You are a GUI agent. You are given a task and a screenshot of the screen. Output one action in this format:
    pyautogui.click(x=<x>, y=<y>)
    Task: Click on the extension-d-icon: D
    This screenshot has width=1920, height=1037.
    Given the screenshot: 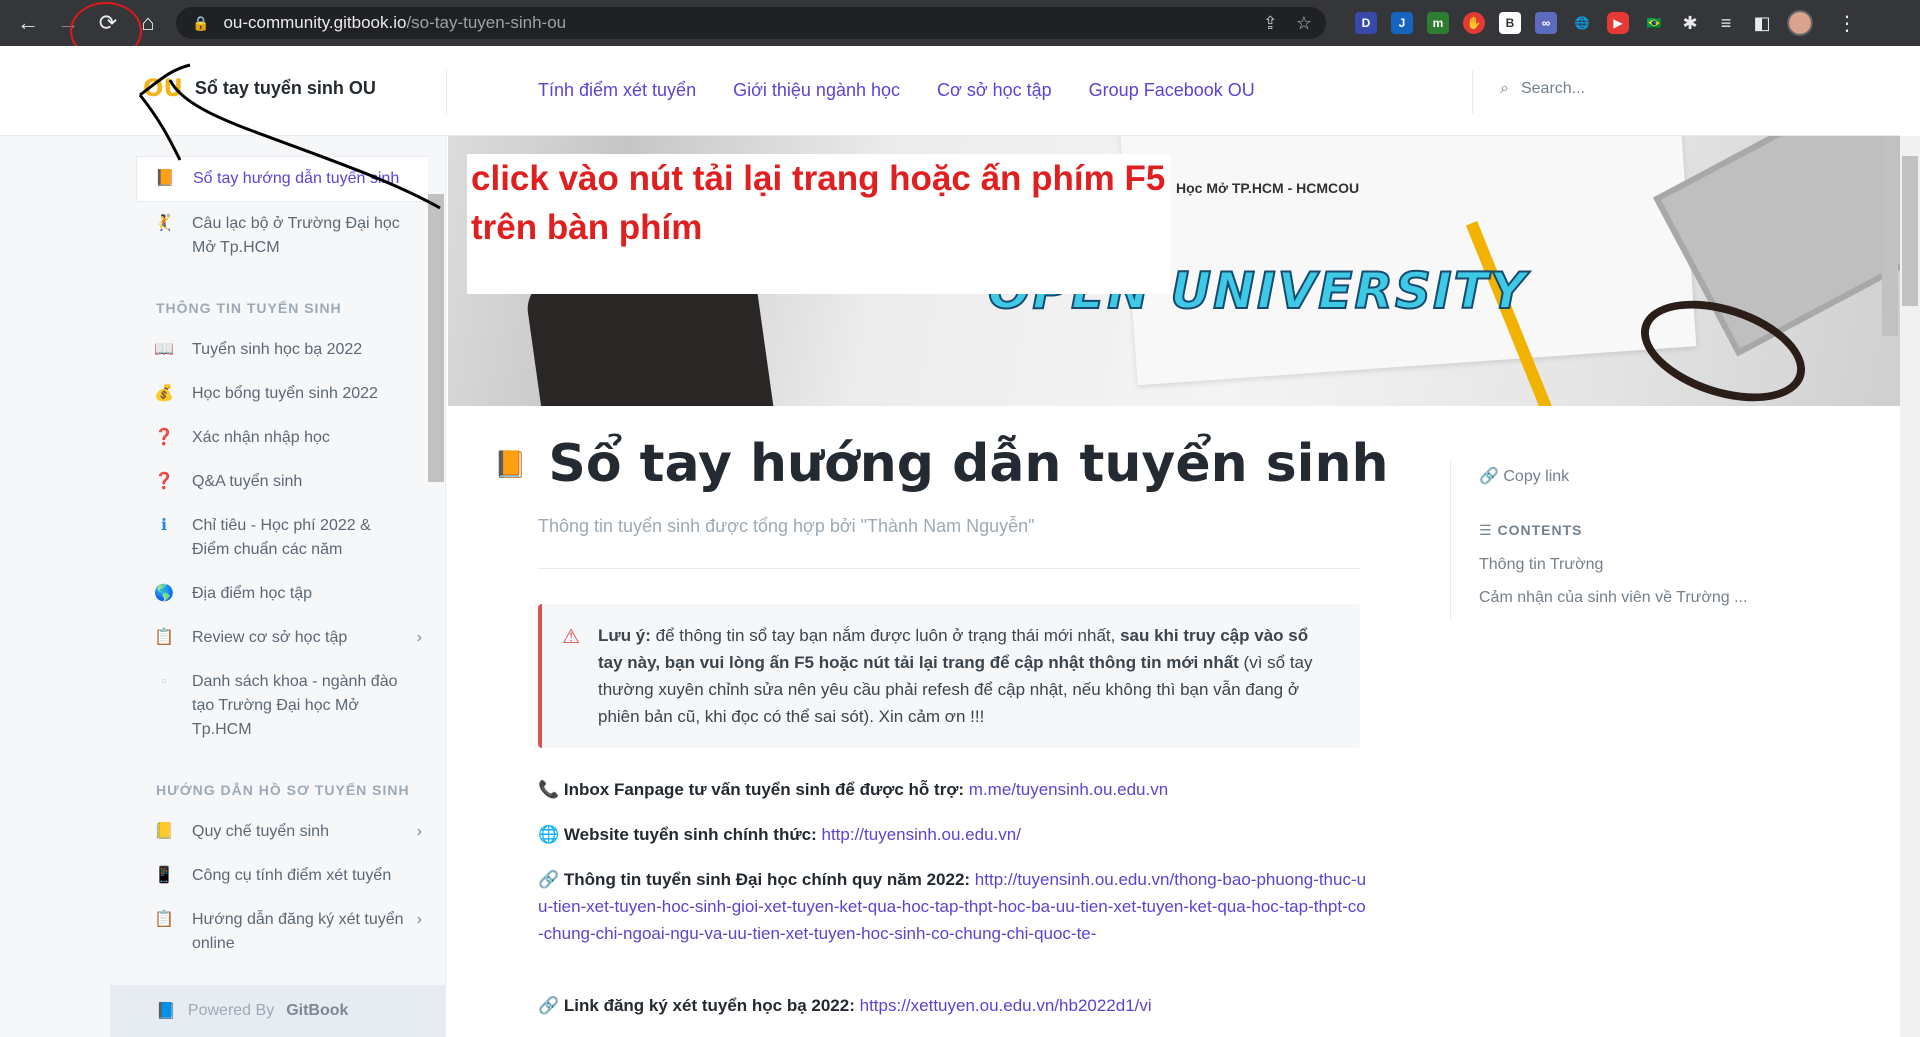 What is the action you would take?
    pyautogui.click(x=1366, y=23)
    